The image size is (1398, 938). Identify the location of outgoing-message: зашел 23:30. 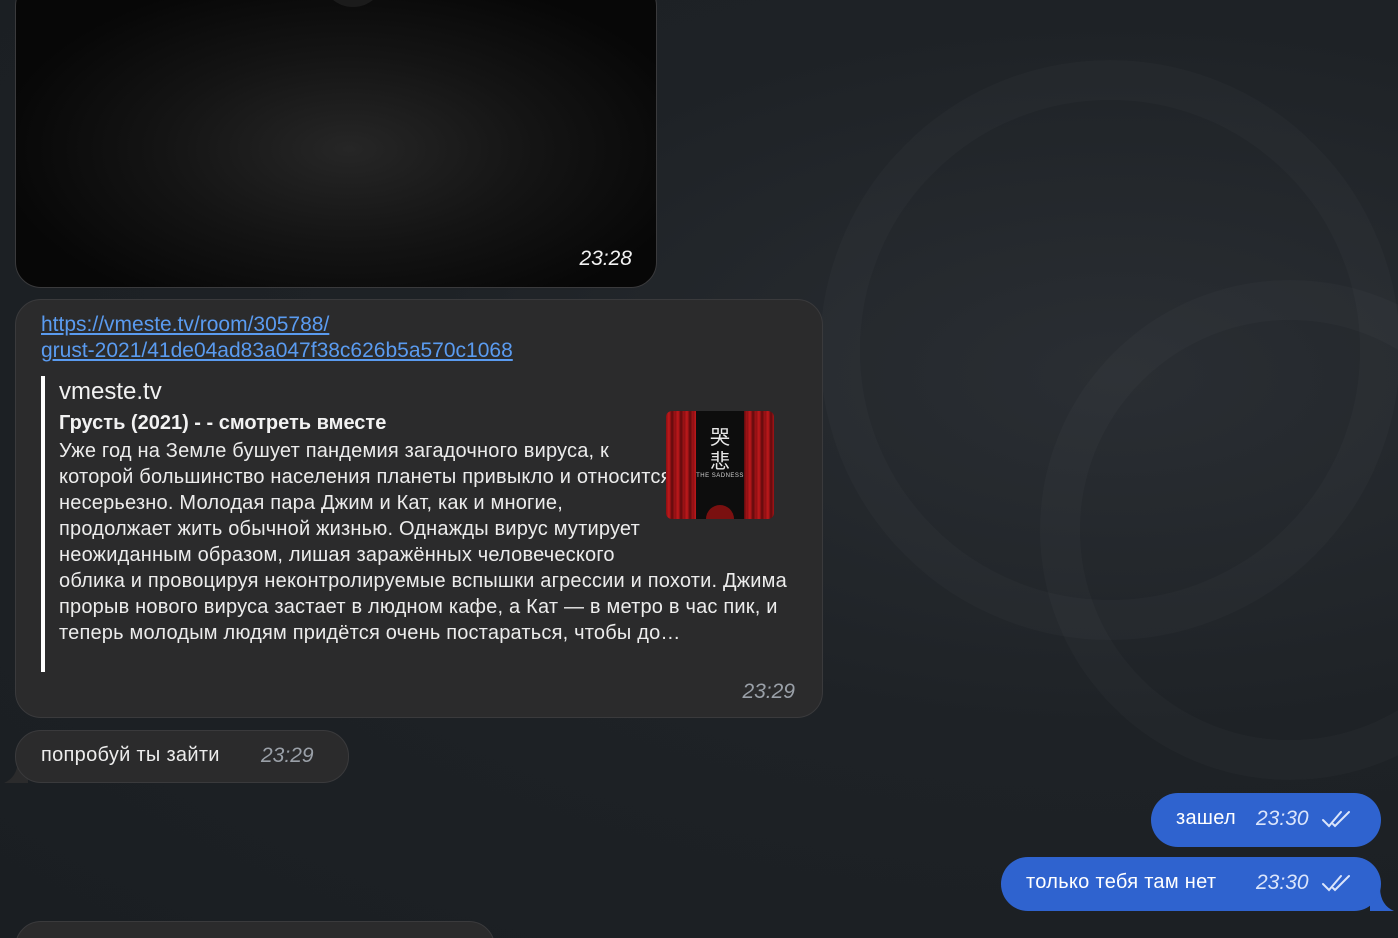
(1266, 820).